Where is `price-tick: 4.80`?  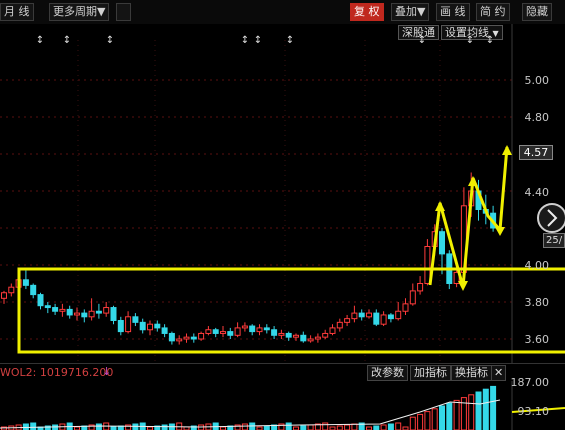
price-tick: 4.80 is located at coordinates (537, 117).